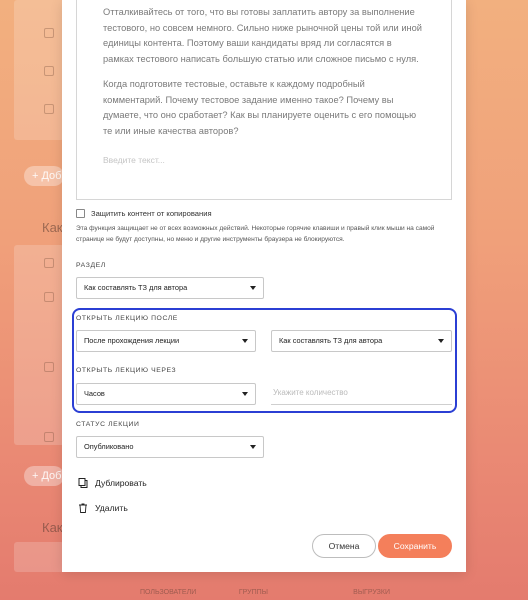 The height and width of the screenshot is (600, 528). I want to click on protect-content-label: Защитить контент от копирования, so click(151, 213).